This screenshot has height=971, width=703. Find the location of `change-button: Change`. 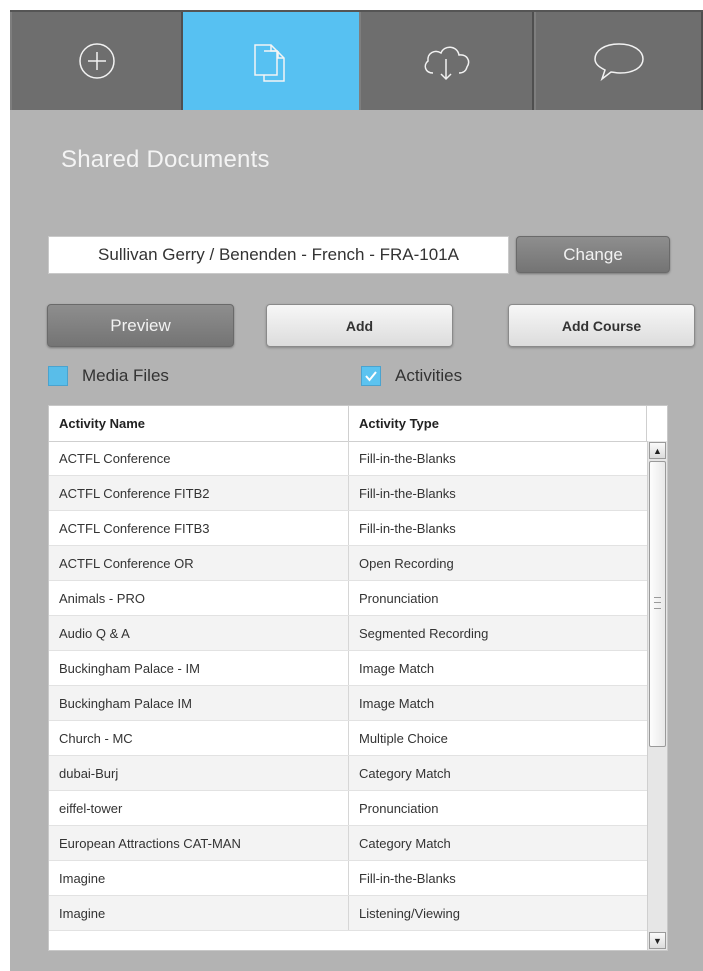

change-button: Change is located at coordinates (593, 254).